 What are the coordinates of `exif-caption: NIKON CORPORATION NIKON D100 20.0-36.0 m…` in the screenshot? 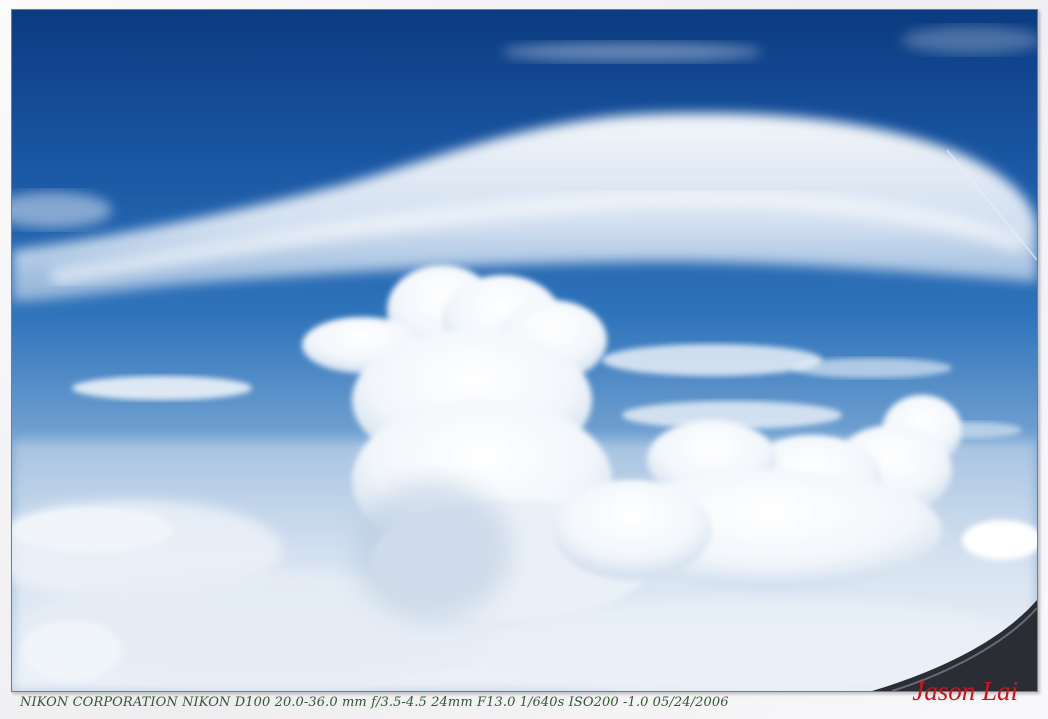 It's located at (374, 702).